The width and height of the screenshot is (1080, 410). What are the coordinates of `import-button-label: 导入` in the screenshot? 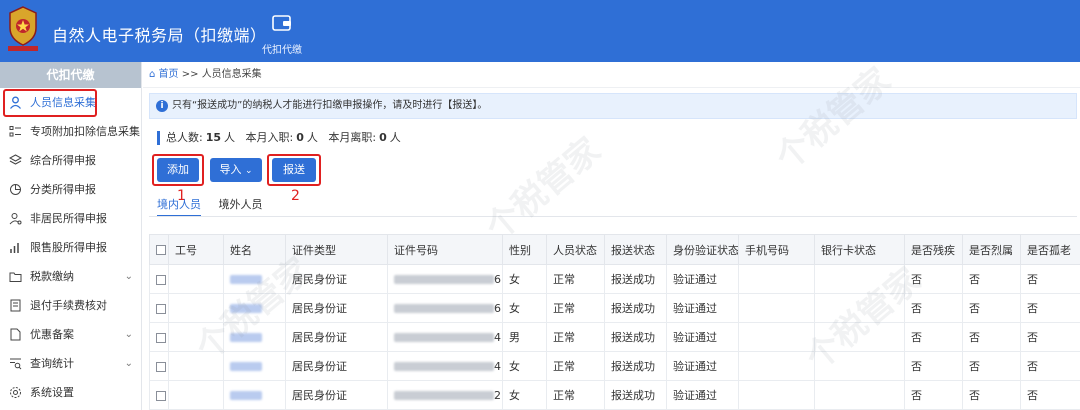 It's located at (230, 169).